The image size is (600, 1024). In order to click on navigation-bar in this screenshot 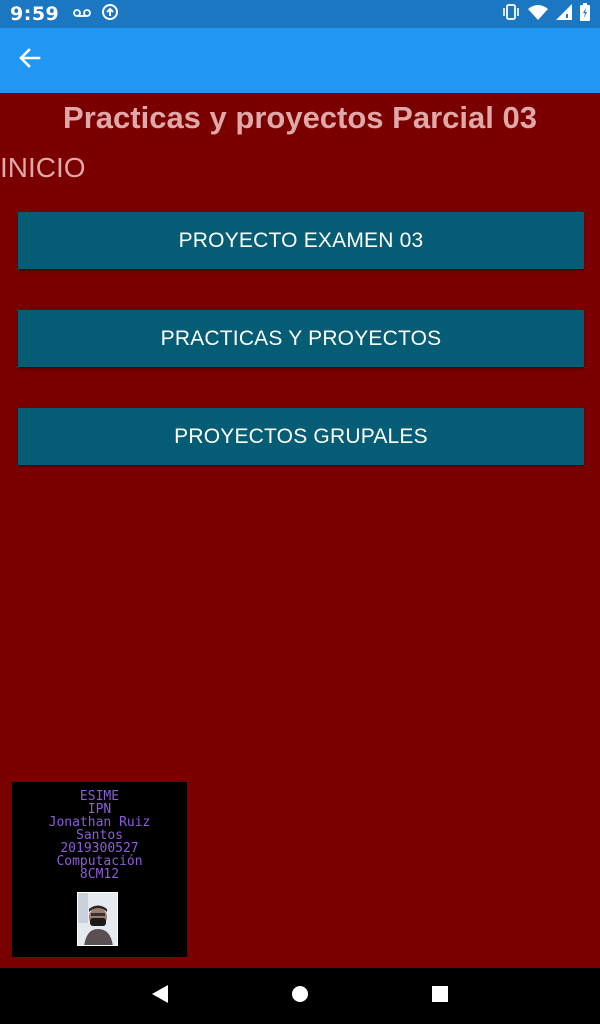, I will do `click(300, 996)`.